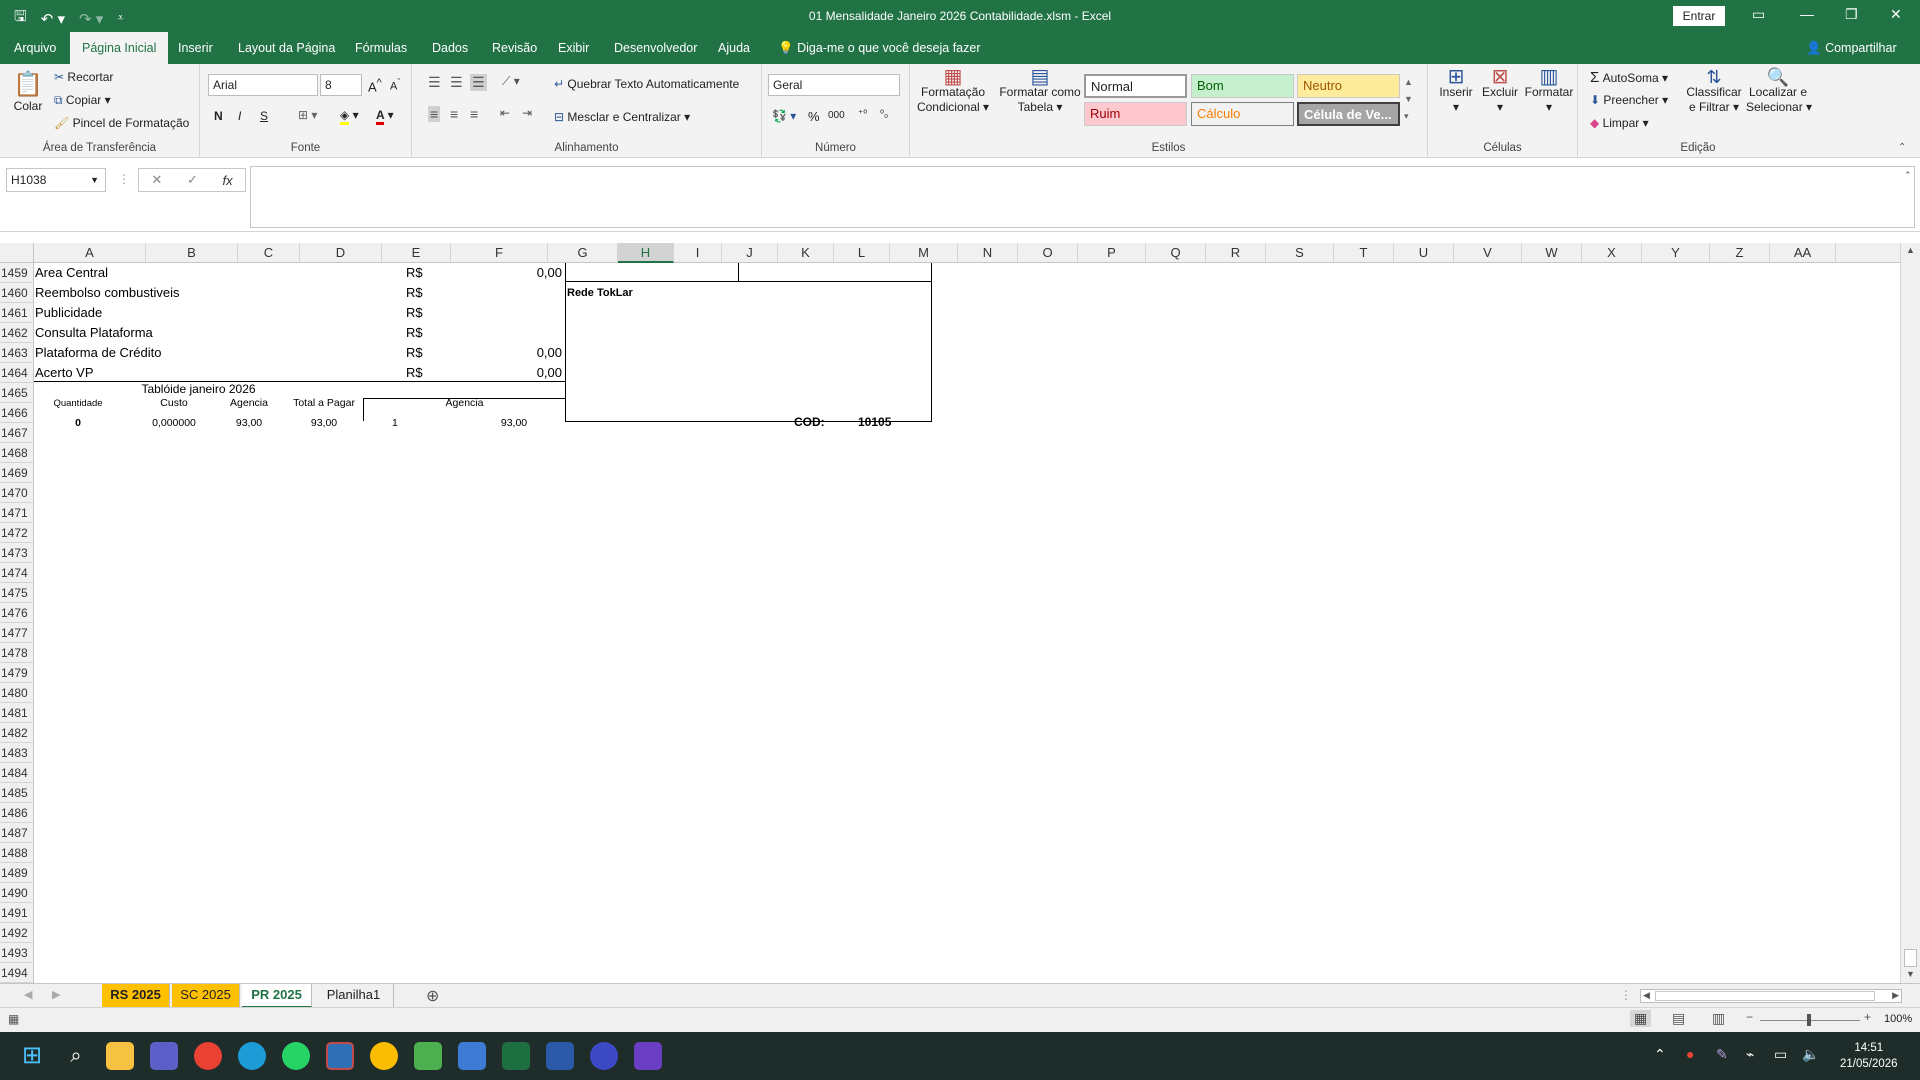 The image size is (1920, 1080). Describe the element at coordinates (454, 114) in the screenshot. I see `align-center-icon: ≡` at that location.